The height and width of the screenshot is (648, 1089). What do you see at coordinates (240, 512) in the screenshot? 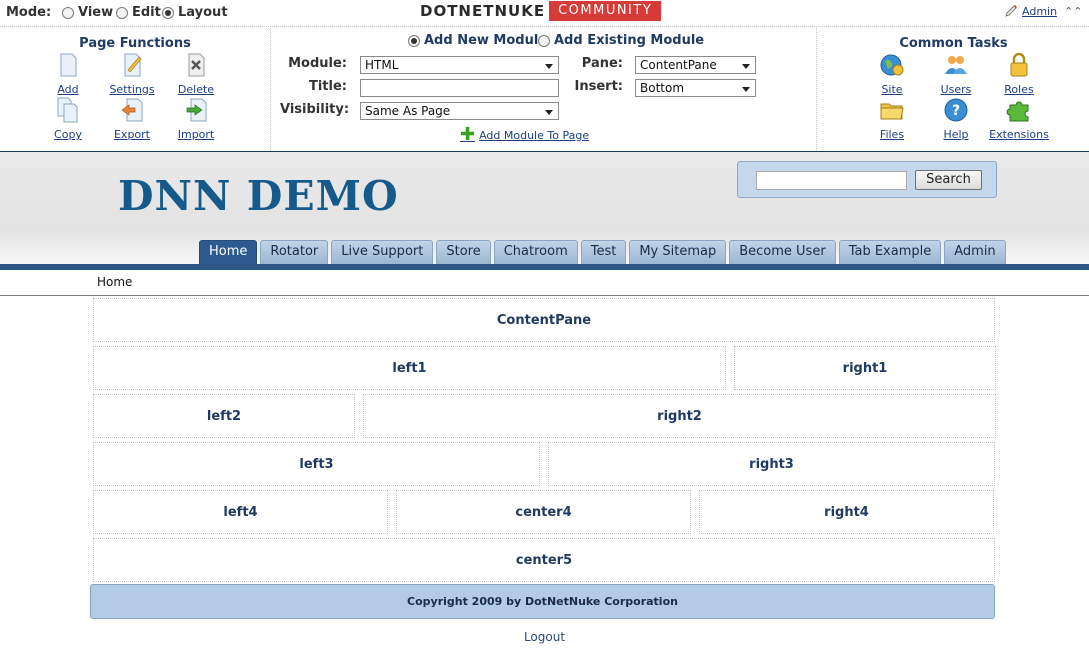
I see `left4-pane: left4` at bounding box center [240, 512].